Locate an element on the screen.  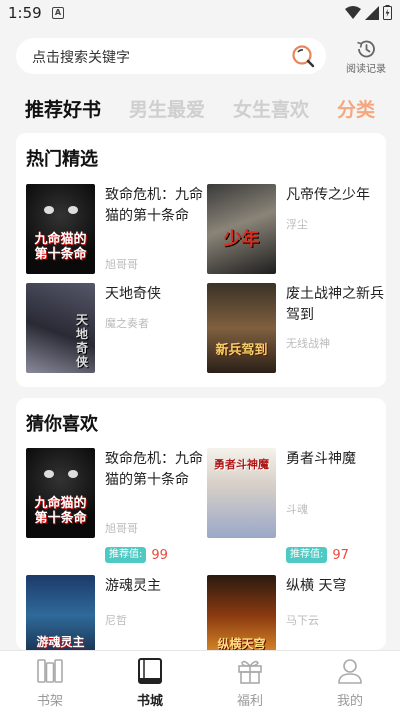
status-bar: 1:59 A is located at coordinates (200, 14).